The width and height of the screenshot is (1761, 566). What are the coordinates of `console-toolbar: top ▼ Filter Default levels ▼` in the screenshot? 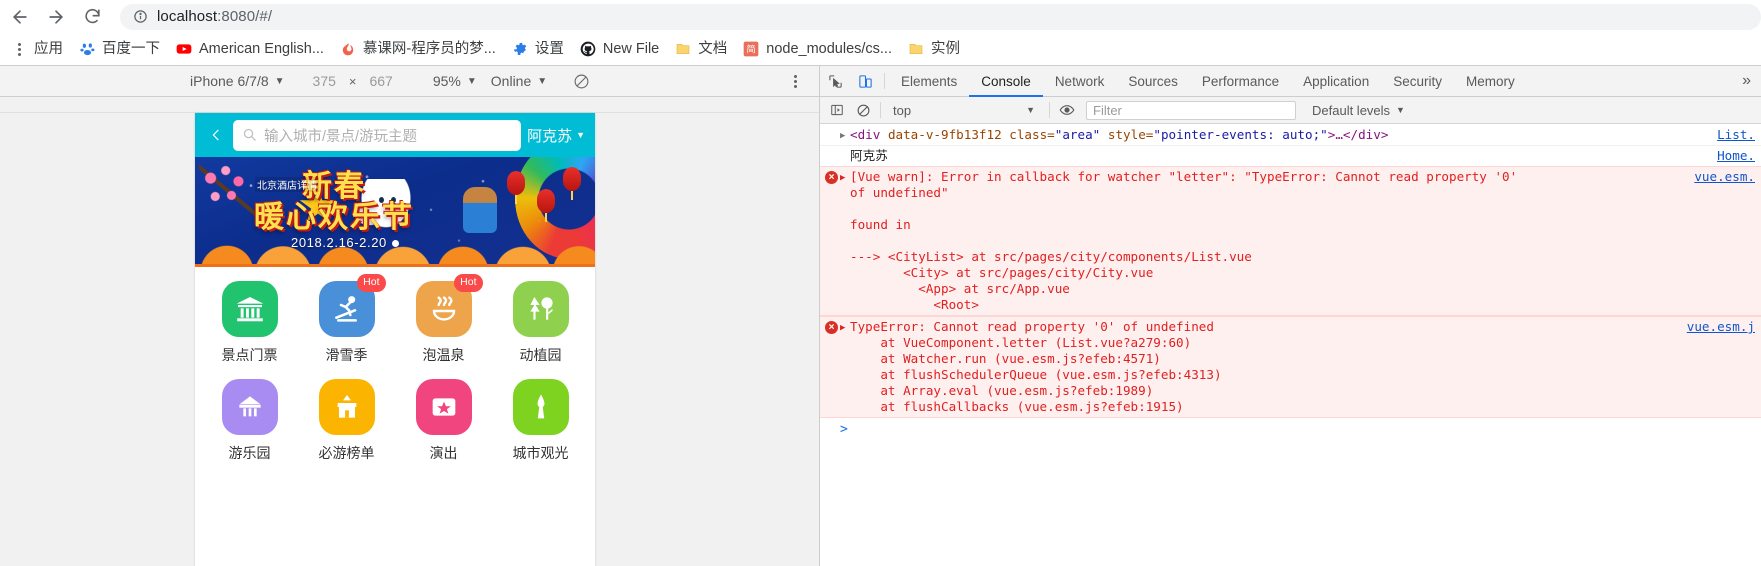 It's located at (1290, 110).